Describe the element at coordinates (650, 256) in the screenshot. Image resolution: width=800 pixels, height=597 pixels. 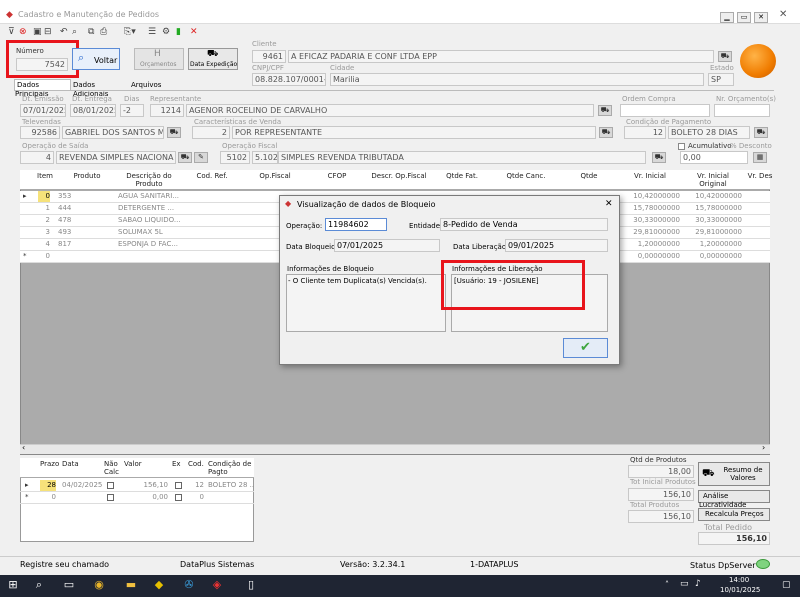
I see `cell-vi: 0,00000000` at that location.